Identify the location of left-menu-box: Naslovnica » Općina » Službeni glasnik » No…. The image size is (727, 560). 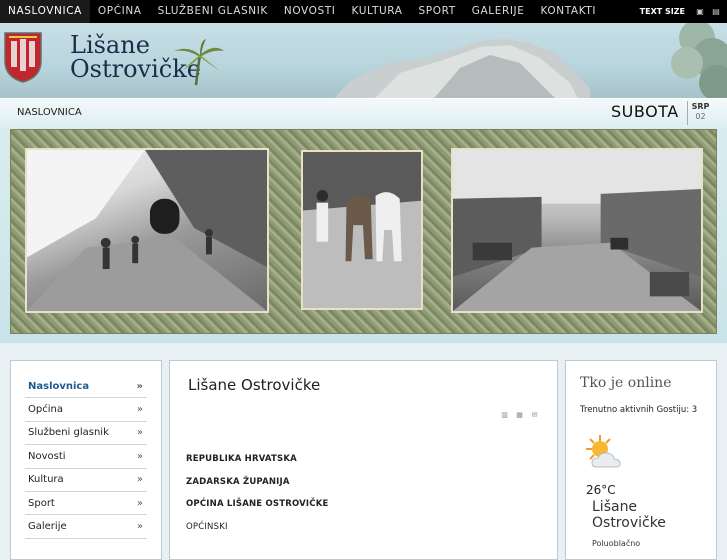
(86, 460).